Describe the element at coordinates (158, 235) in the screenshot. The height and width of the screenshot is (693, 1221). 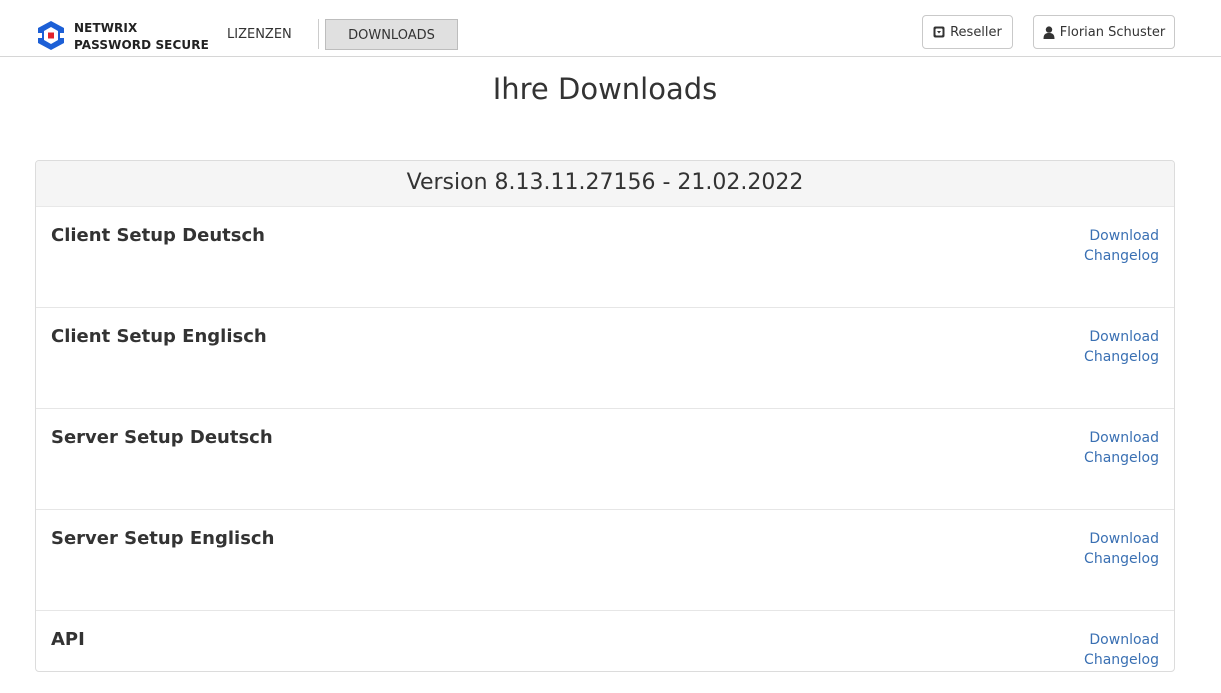
I see `download-title: Client Setup Deutsch` at that location.